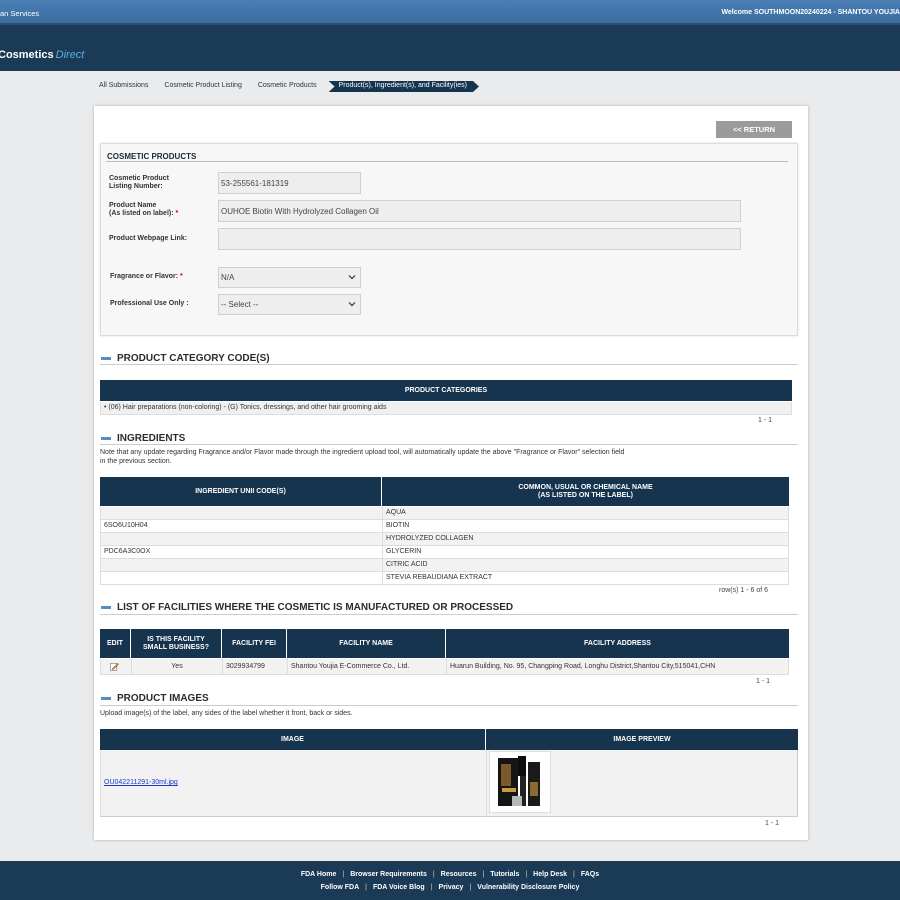  Describe the element at coordinates (254, 643) in the screenshot. I see `fei-column-header: FACILITY FEI` at that location.